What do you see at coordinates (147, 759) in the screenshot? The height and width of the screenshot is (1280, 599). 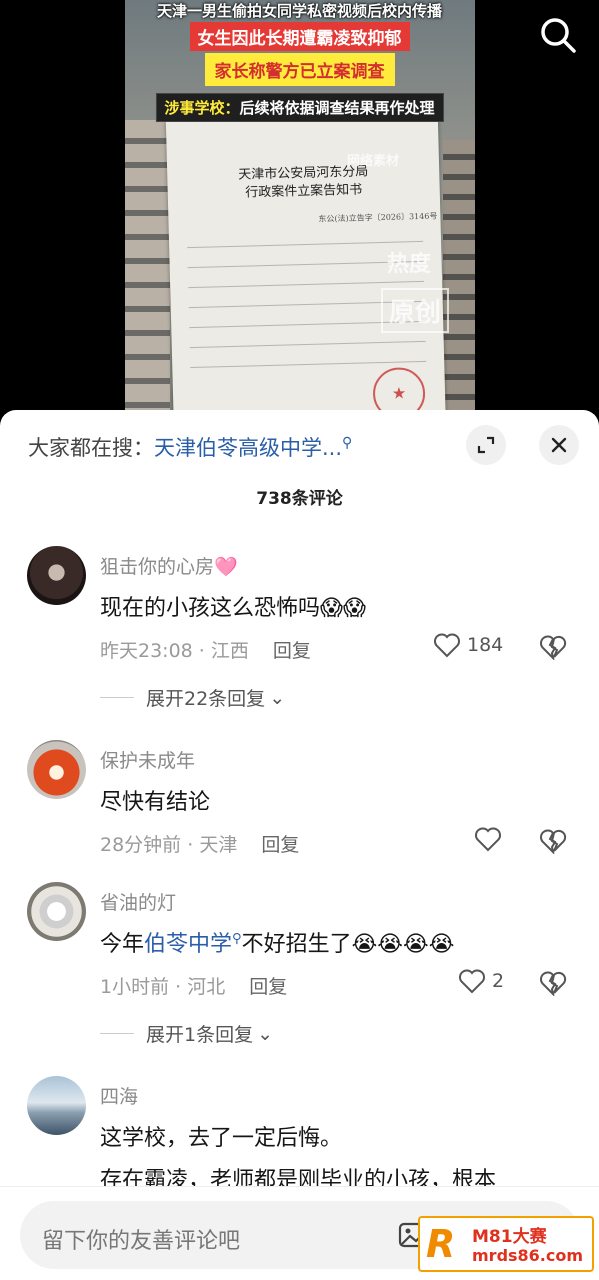 I see `comment-author: 保护未成年` at bounding box center [147, 759].